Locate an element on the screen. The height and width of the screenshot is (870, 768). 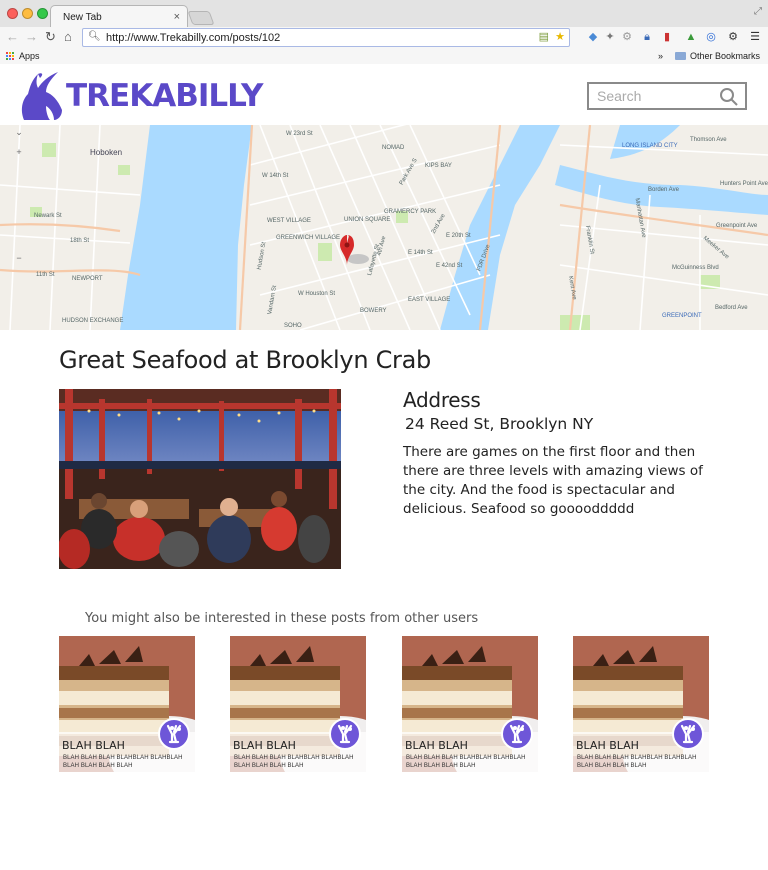
extension-icon-2: ✦ is located at coordinates (610, 37).